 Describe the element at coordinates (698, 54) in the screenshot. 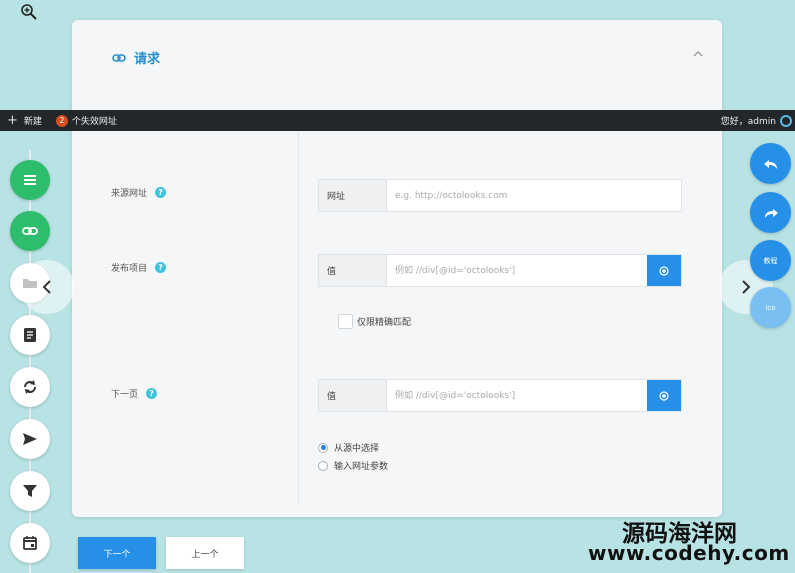

I see `chevron-up-icon` at that location.